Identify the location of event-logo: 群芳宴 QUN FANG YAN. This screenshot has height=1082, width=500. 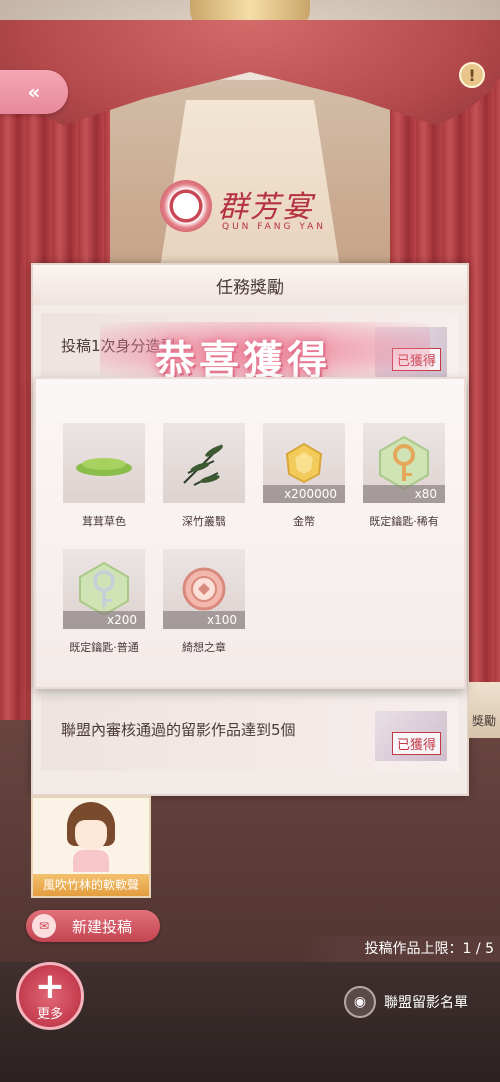
(255, 208).